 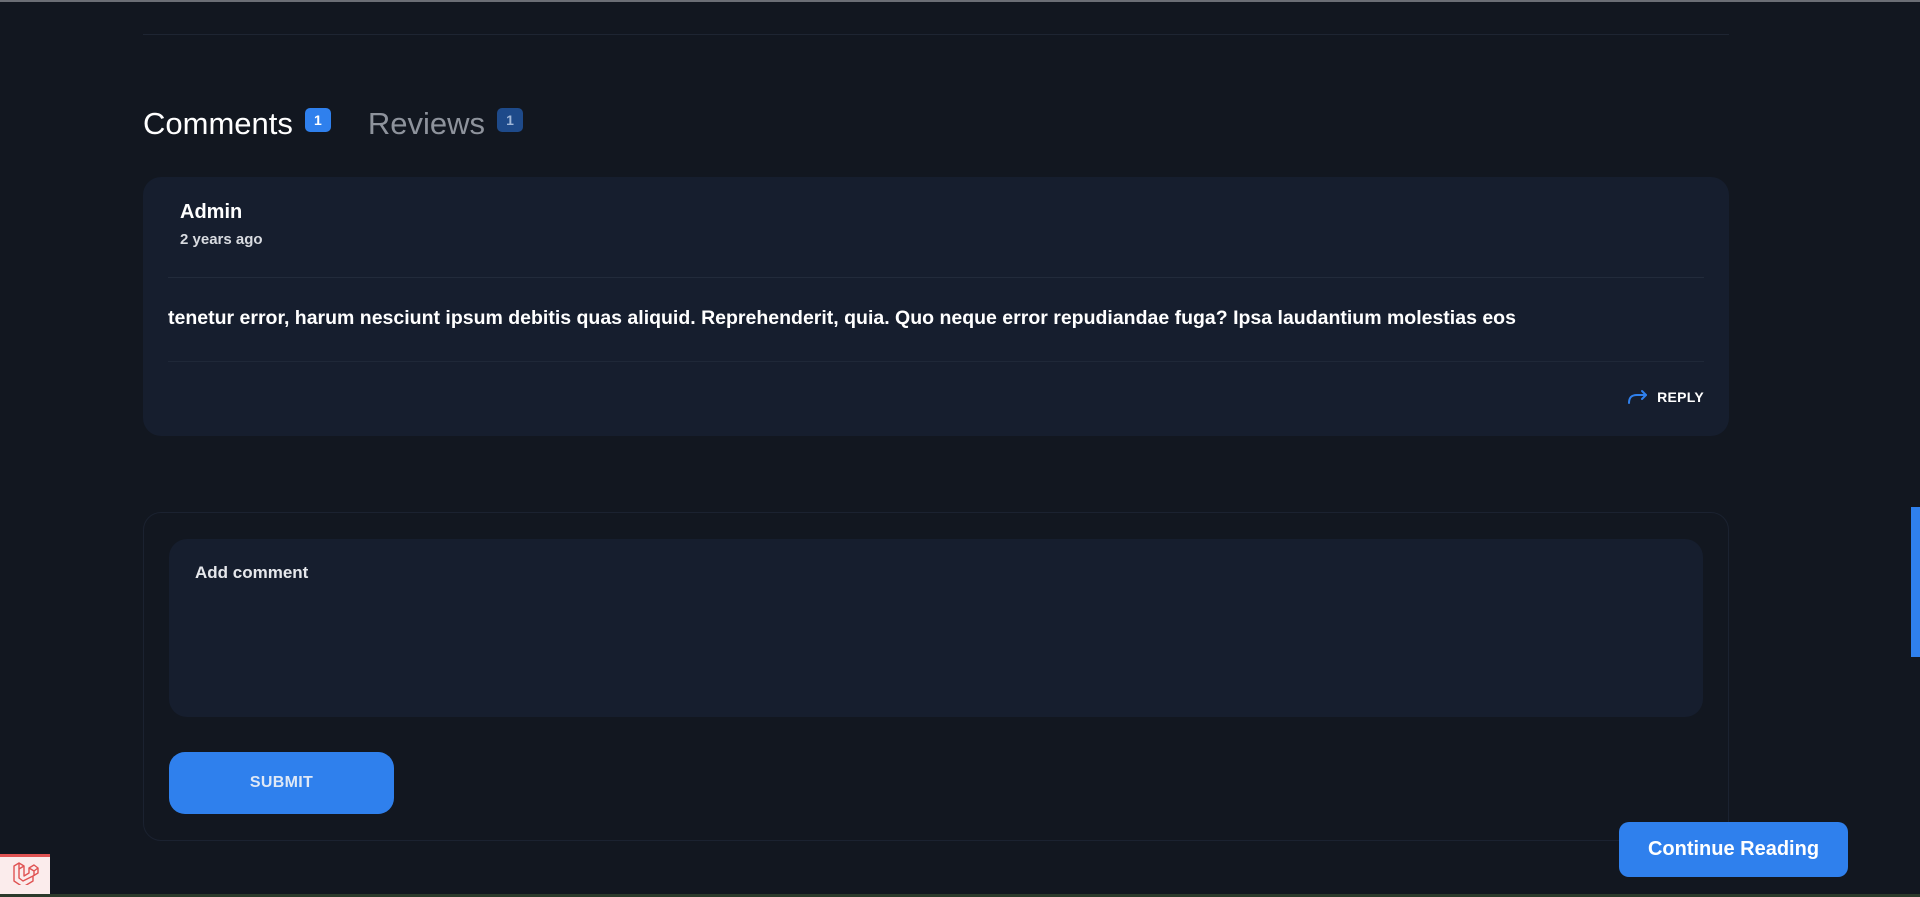 I want to click on reply-label: REPLY, so click(x=1680, y=397).